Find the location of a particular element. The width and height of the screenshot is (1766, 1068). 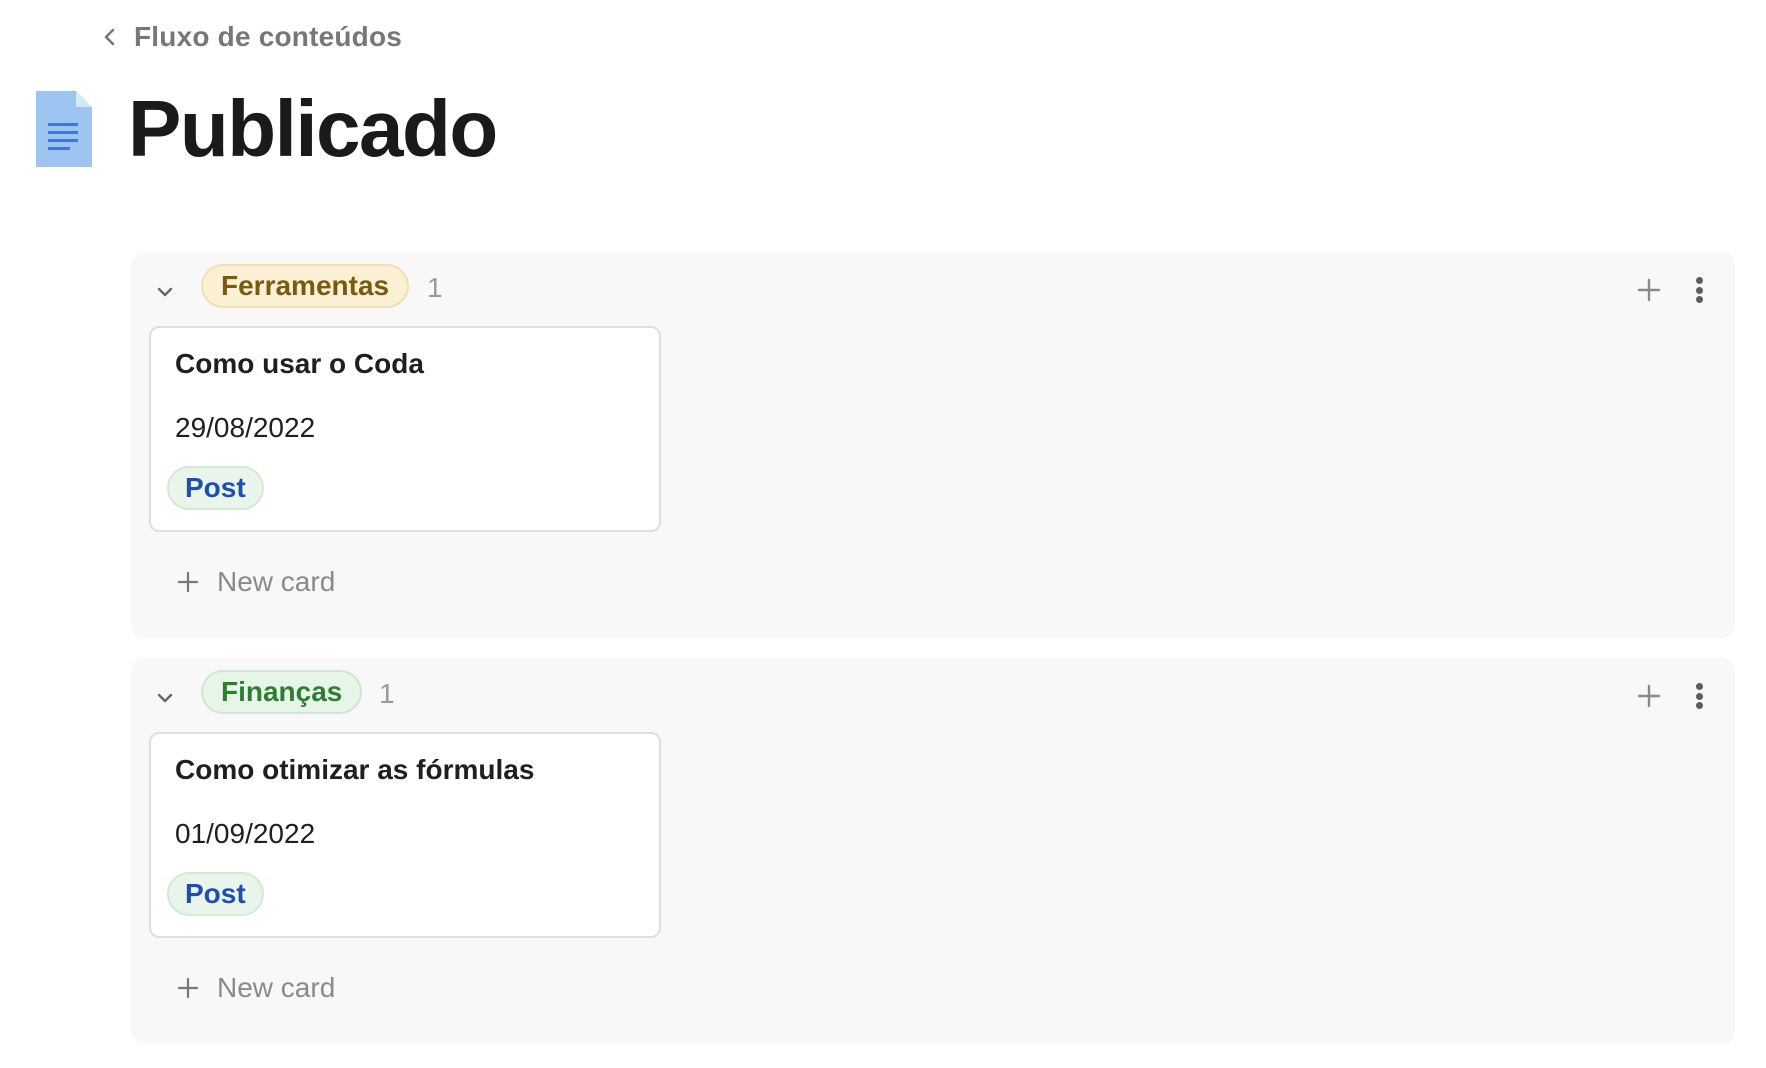

document-icon is located at coordinates (64, 129).